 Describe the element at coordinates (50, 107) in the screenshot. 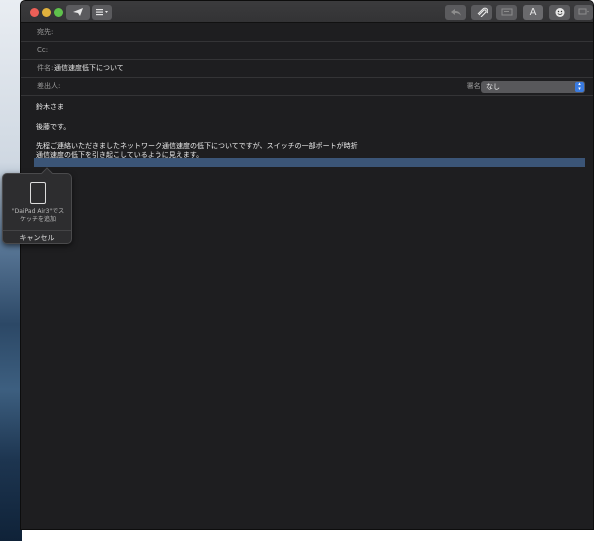

I see `message-line-greeting: 鈴木さま` at that location.